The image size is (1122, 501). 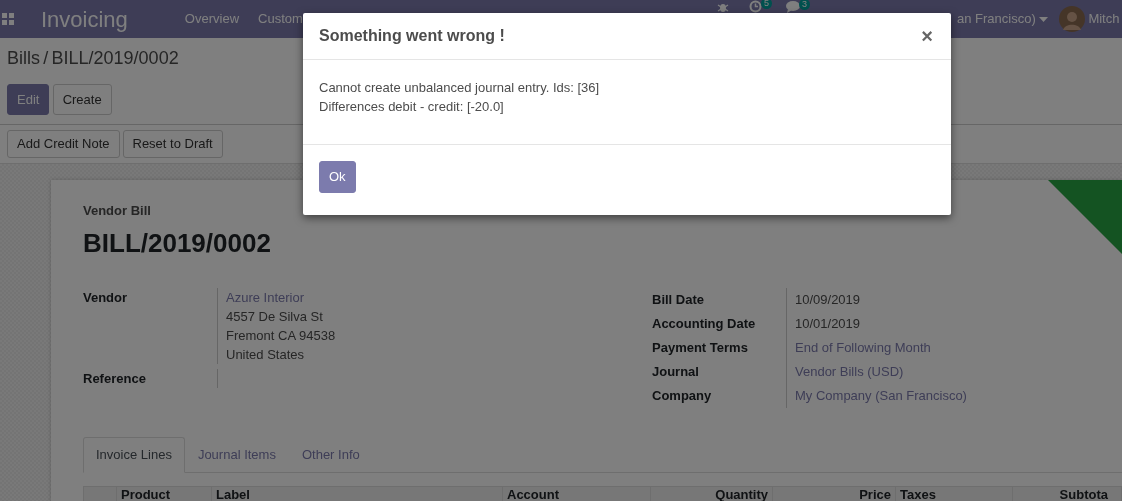 I want to click on company-switcher: an Francisco), so click(x=1003, y=19).